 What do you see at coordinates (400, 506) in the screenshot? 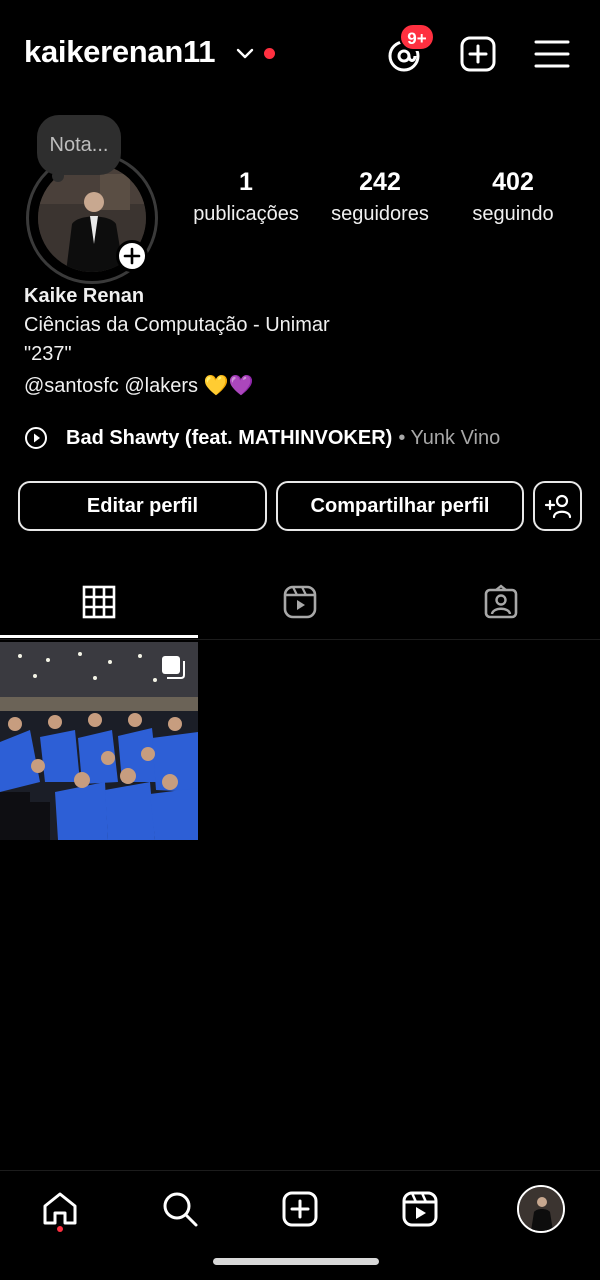
I see `share-profile-button: Compartilhar perfil` at bounding box center [400, 506].